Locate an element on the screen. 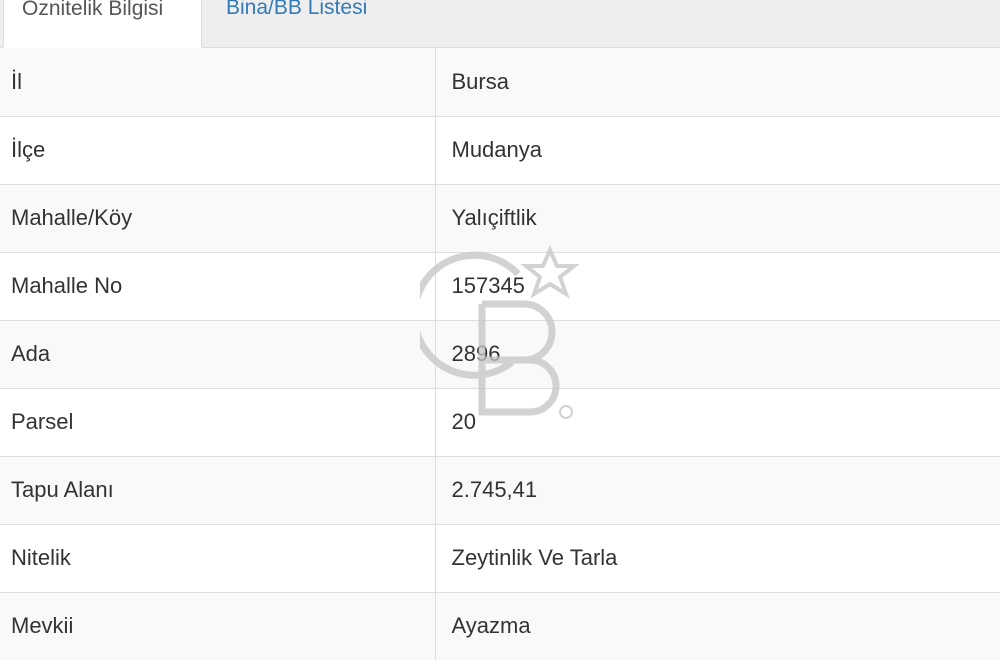 This screenshot has height=664, width=1000. attribute-key: Parsel is located at coordinates (217, 421).